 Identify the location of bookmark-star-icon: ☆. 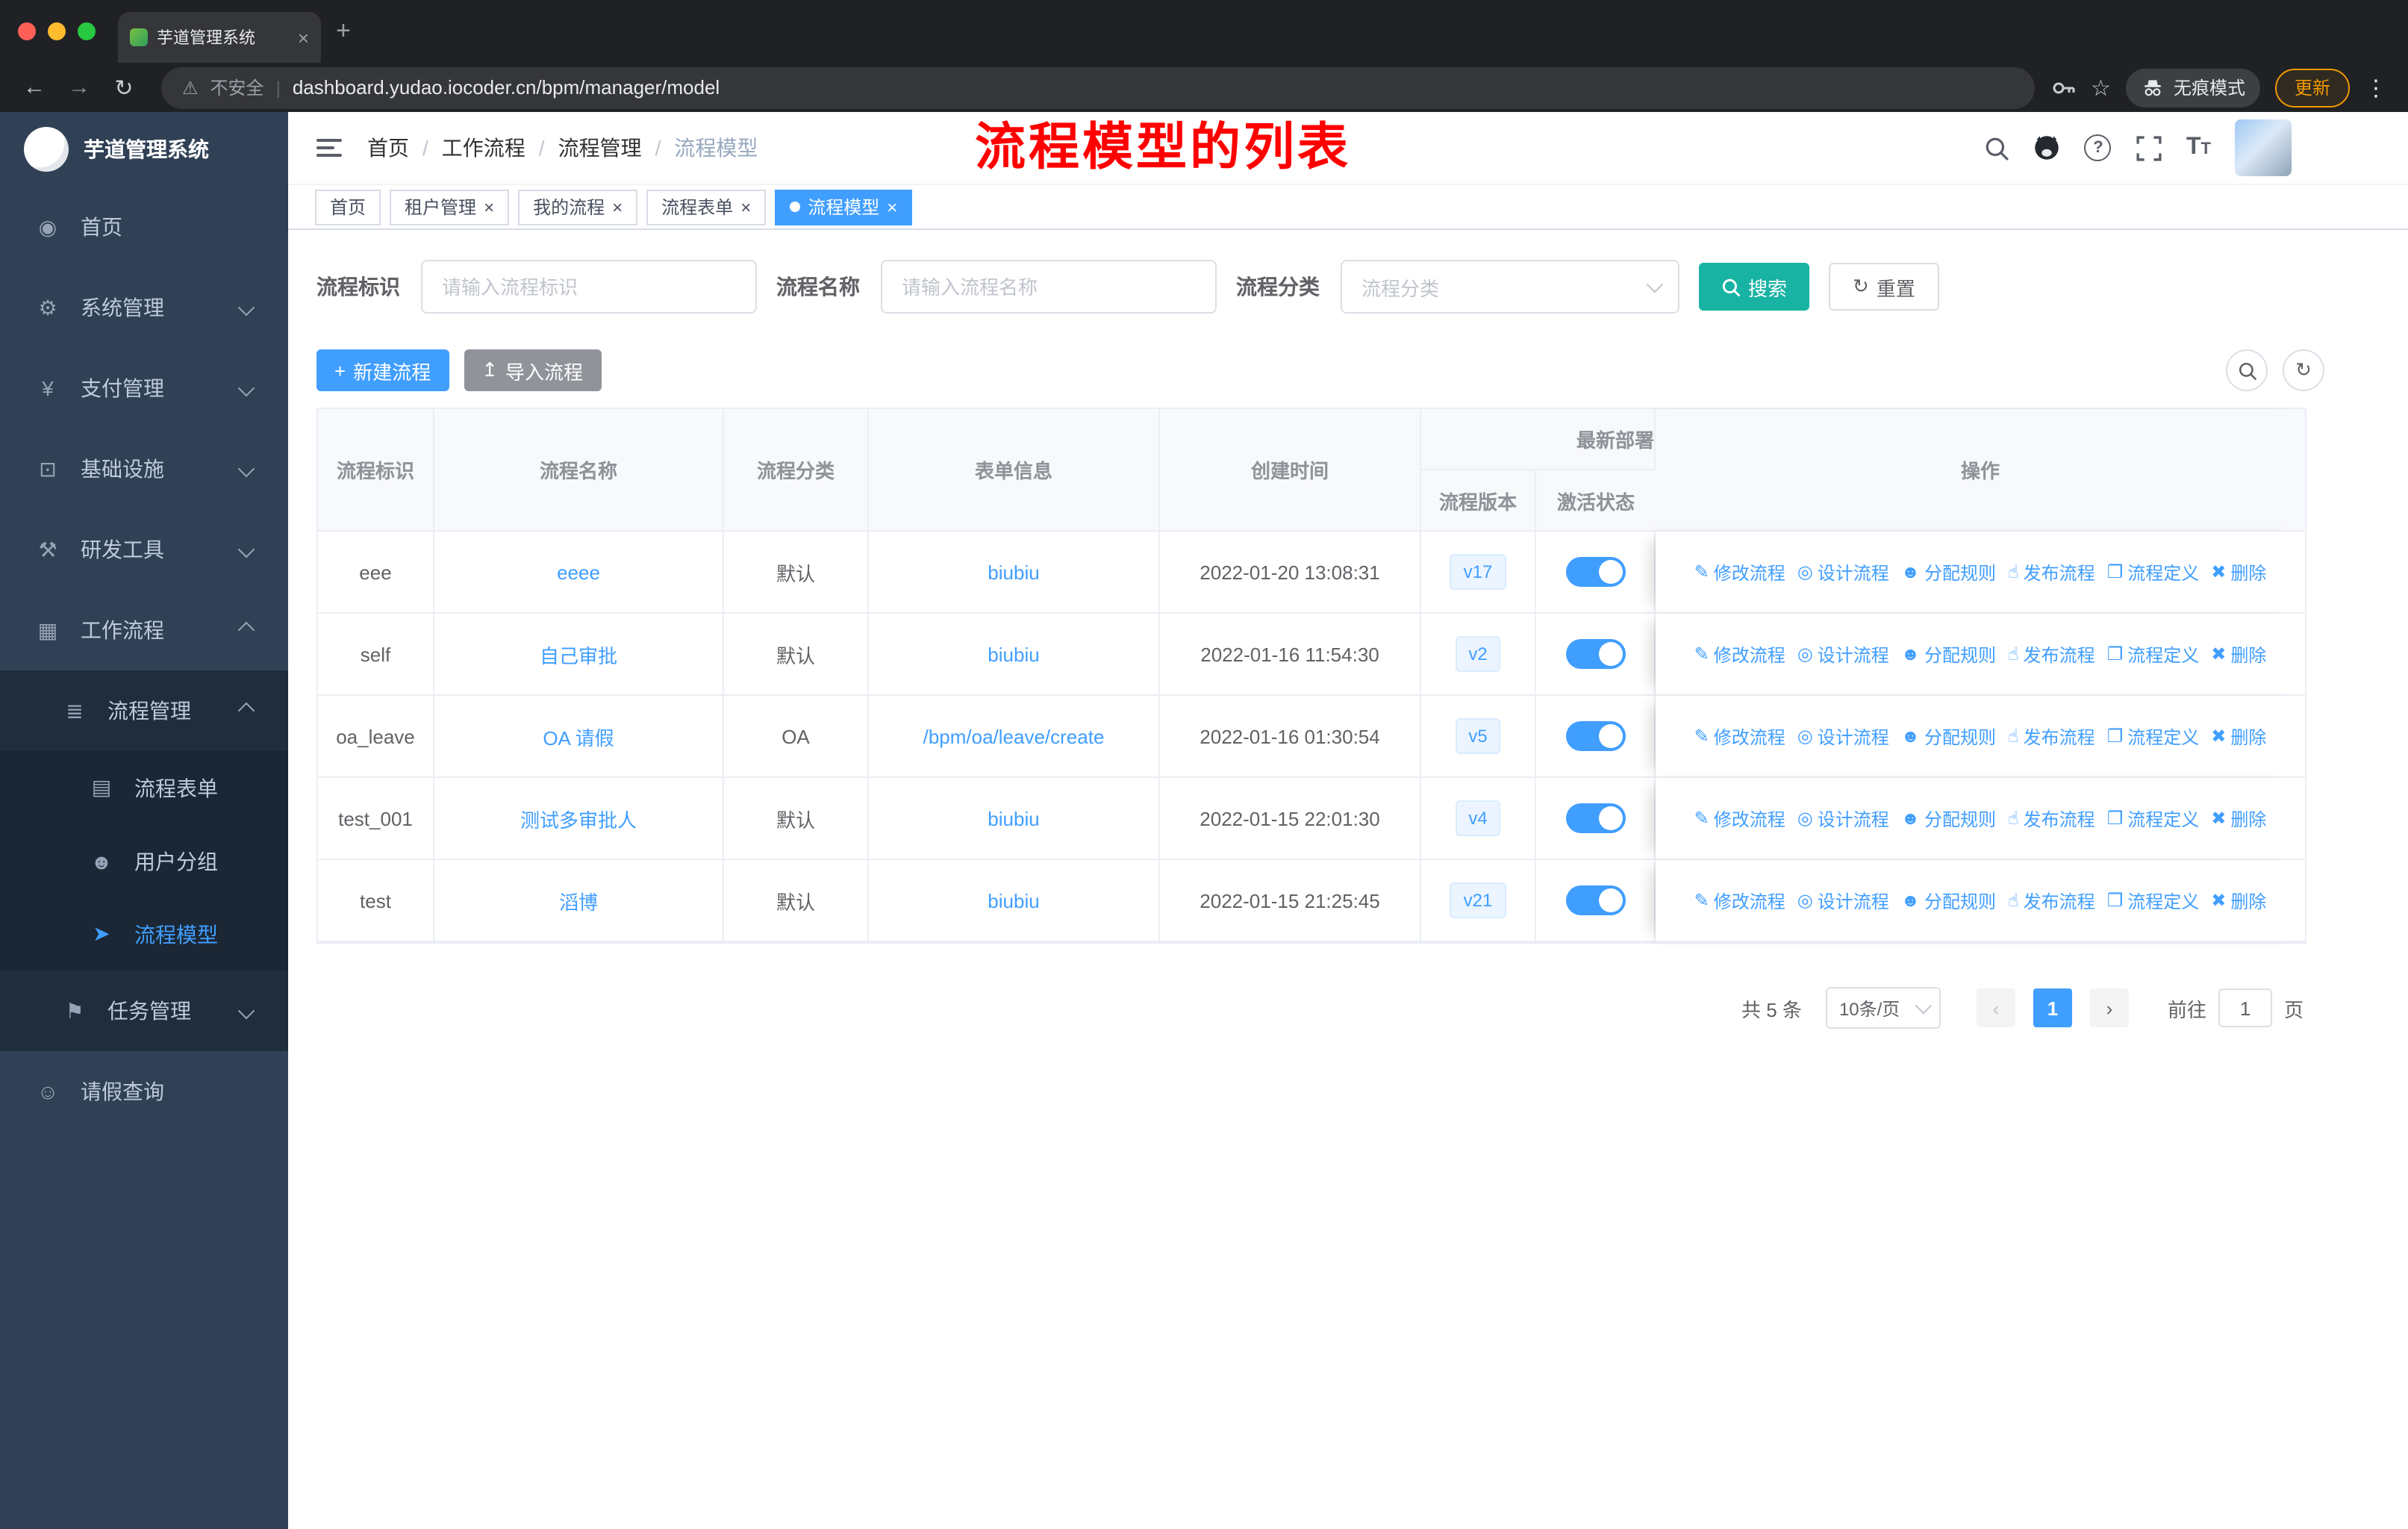
(2101, 87).